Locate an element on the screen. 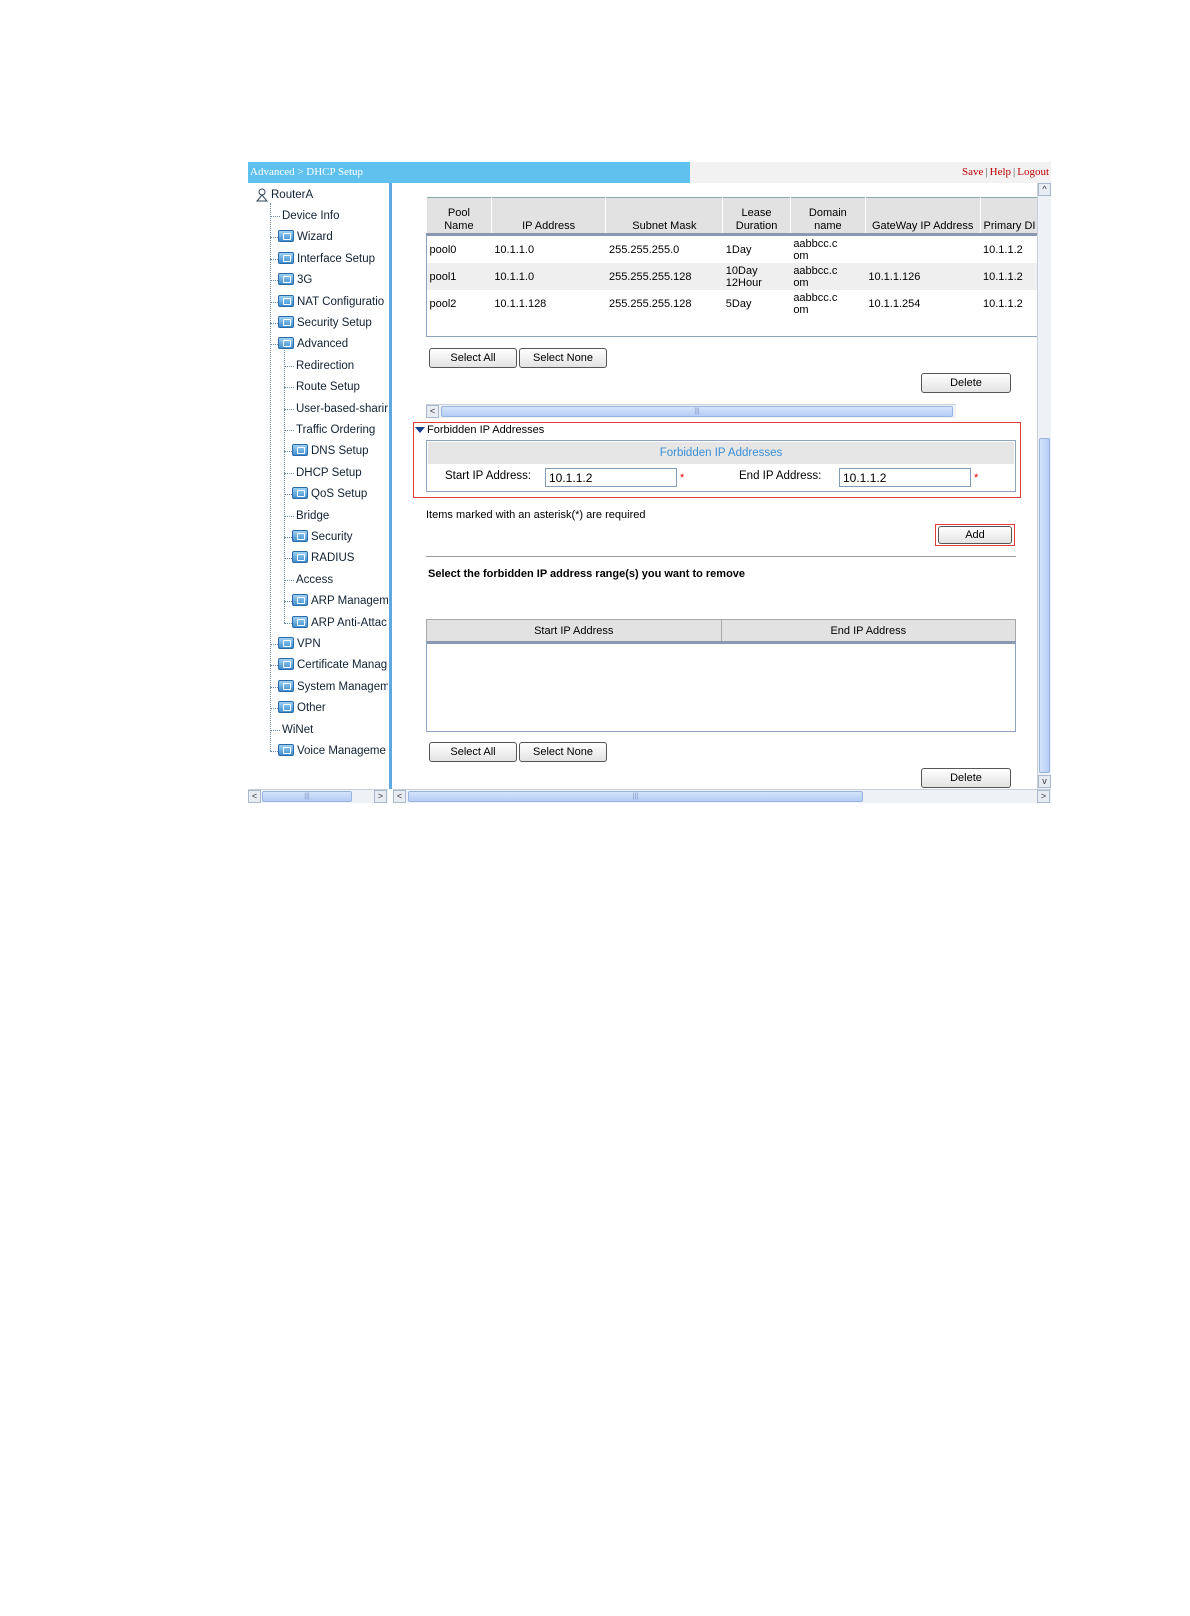 This screenshot has height=1616, width=1190. sidebar-item-vpn: VPN is located at coordinates (299, 644).